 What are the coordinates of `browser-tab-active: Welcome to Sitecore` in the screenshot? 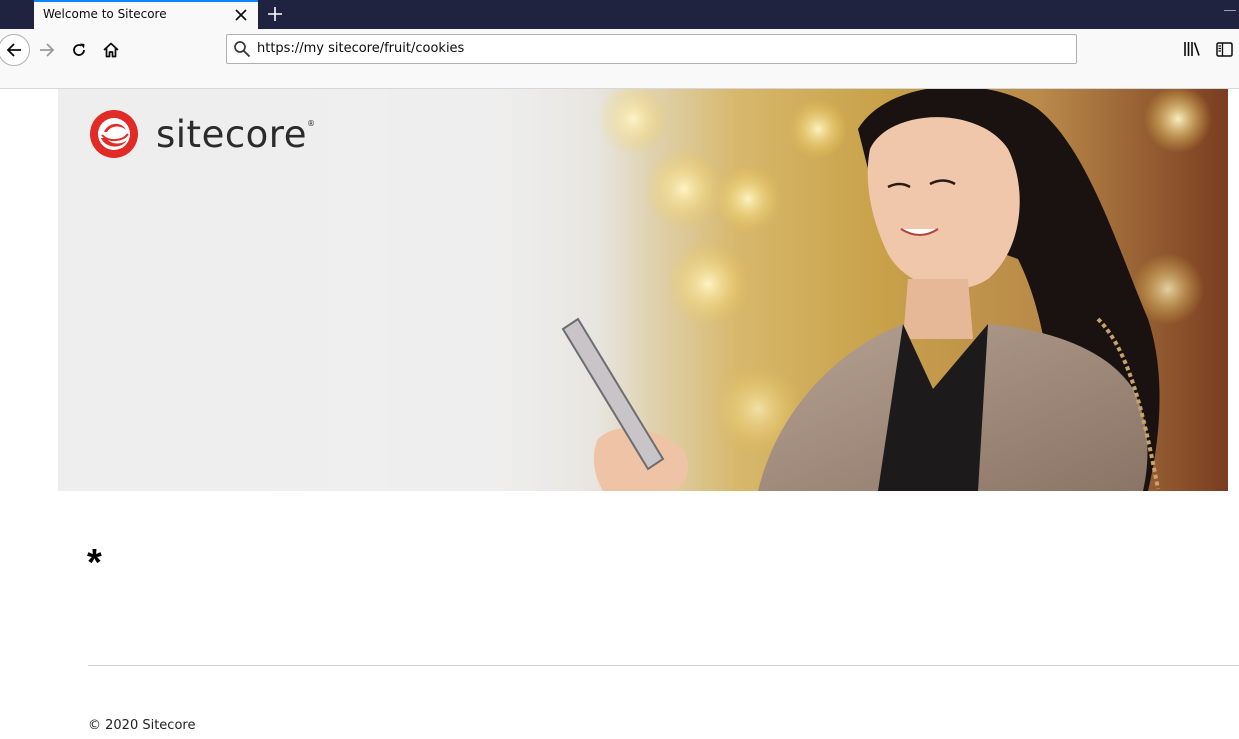 It's located at (146, 14).